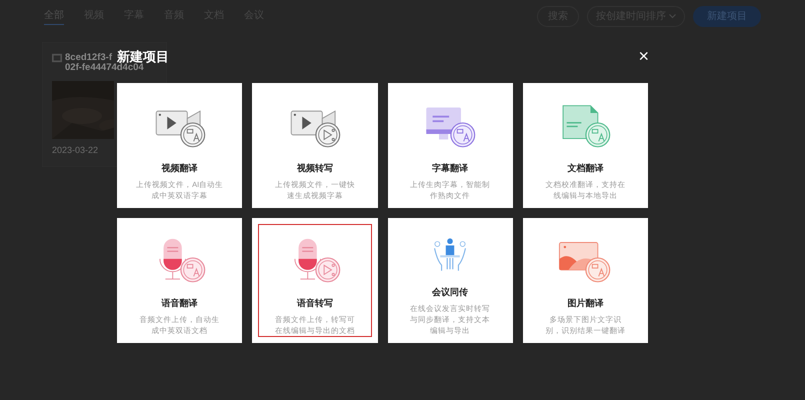 The image size is (805, 400). What do you see at coordinates (450, 292) in the screenshot?
I see `card-title: 会议同传` at bounding box center [450, 292].